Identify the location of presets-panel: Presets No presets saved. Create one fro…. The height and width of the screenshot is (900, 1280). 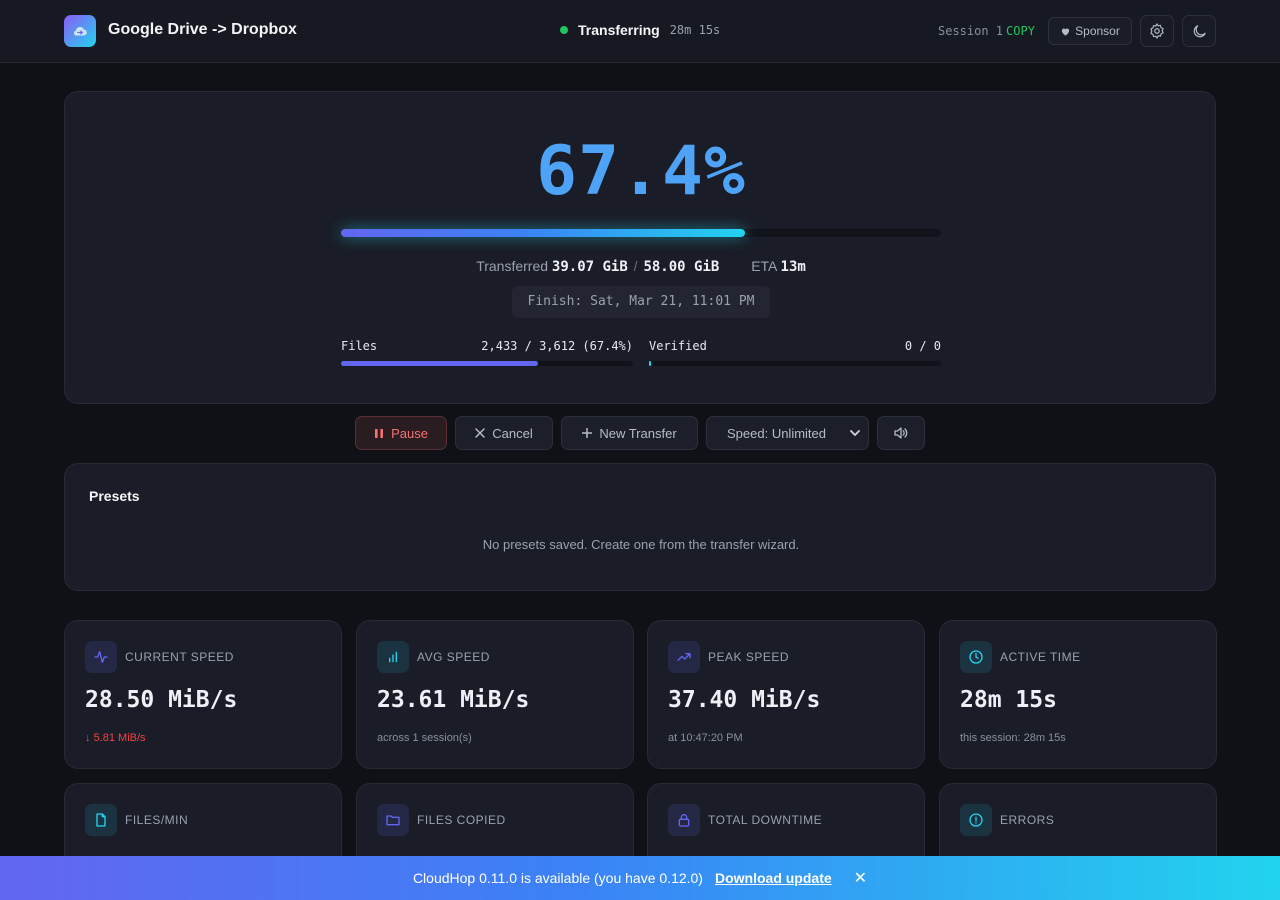
(640, 527).